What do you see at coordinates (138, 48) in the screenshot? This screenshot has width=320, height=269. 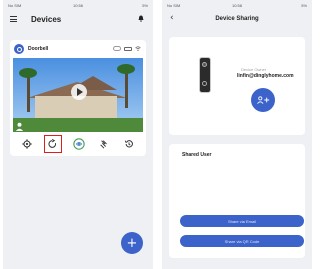 I see `wifi-icon` at bounding box center [138, 48].